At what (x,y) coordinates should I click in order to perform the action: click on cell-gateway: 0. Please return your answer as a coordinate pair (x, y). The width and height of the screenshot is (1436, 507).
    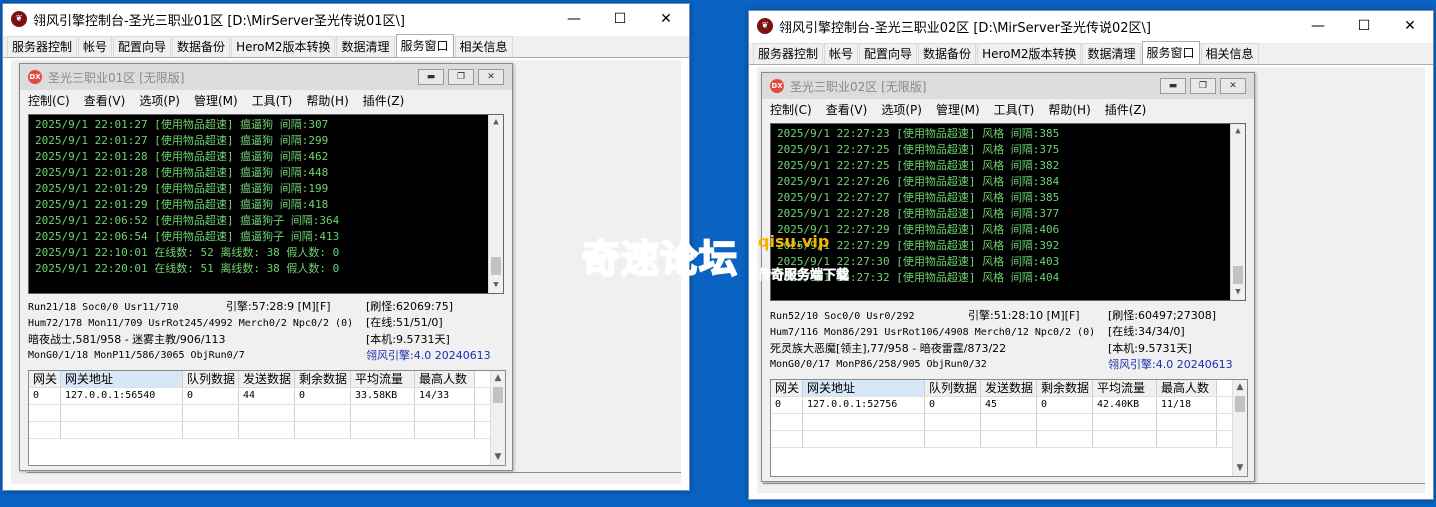
    Looking at the image, I should click on (45, 396).